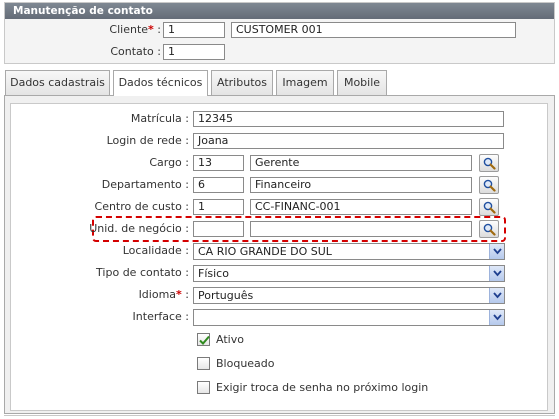 Image resolution: width=559 pixels, height=419 pixels. Describe the element at coordinates (218, 229) in the screenshot. I see `unid-negocio-code-field` at that location.